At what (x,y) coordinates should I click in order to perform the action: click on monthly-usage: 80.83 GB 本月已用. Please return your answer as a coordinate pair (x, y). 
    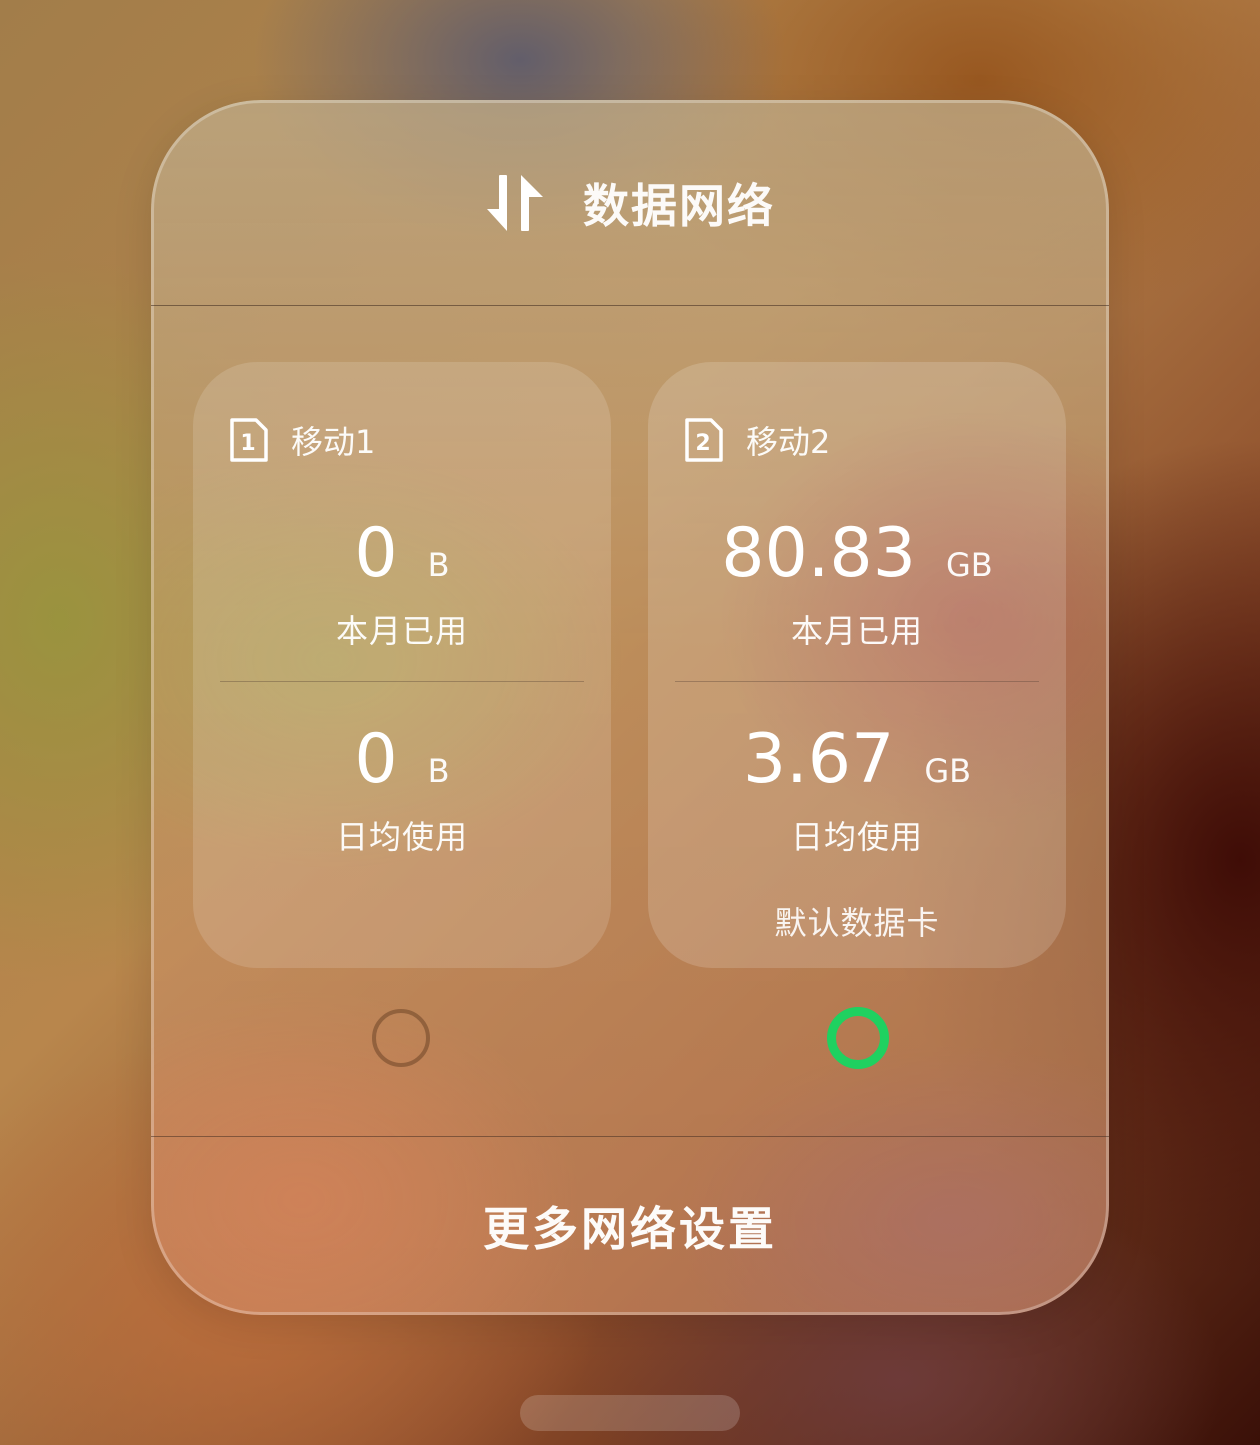
    Looking at the image, I should click on (857, 586).